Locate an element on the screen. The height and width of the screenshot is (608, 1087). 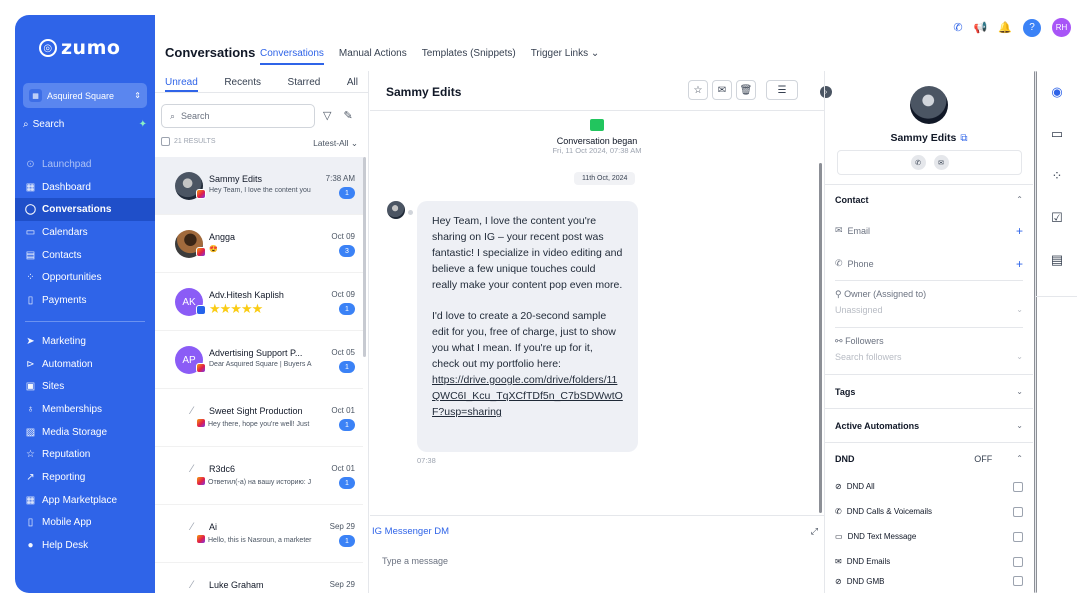
add-email-button: + is located at coordinates (1019, 231).